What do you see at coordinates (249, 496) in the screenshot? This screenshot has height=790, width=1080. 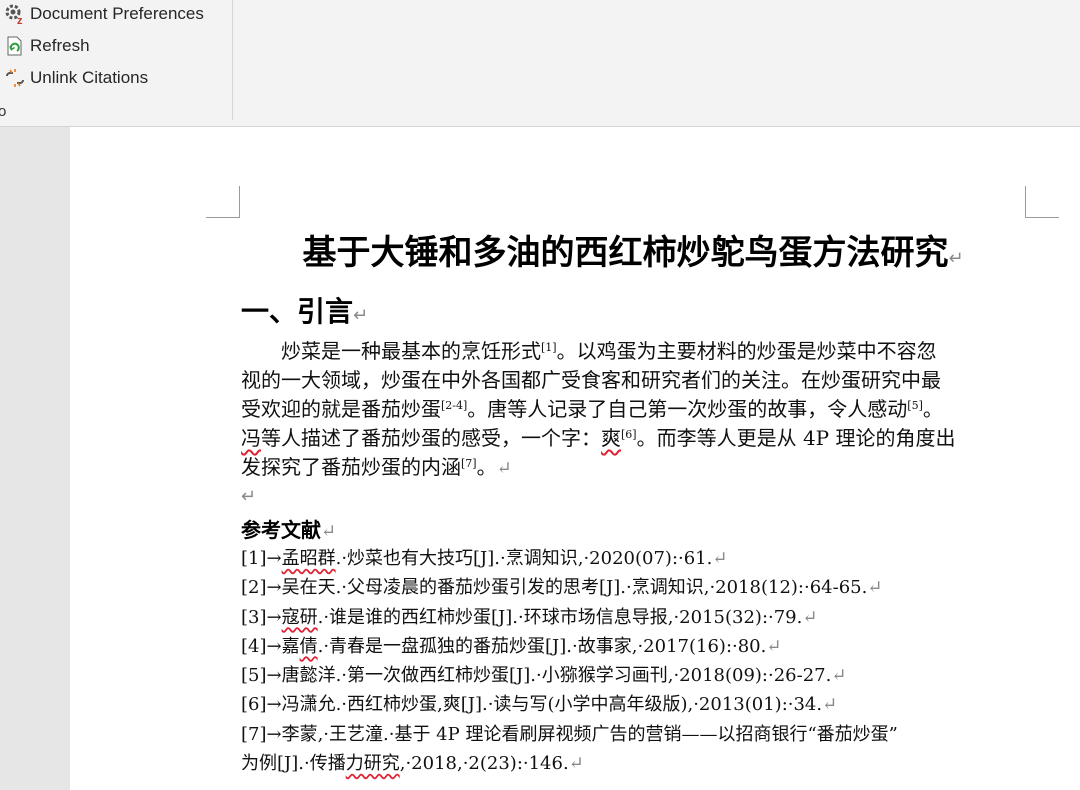 I see `empty-paragraph-mark: ↵` at bounding box center [249, 496].